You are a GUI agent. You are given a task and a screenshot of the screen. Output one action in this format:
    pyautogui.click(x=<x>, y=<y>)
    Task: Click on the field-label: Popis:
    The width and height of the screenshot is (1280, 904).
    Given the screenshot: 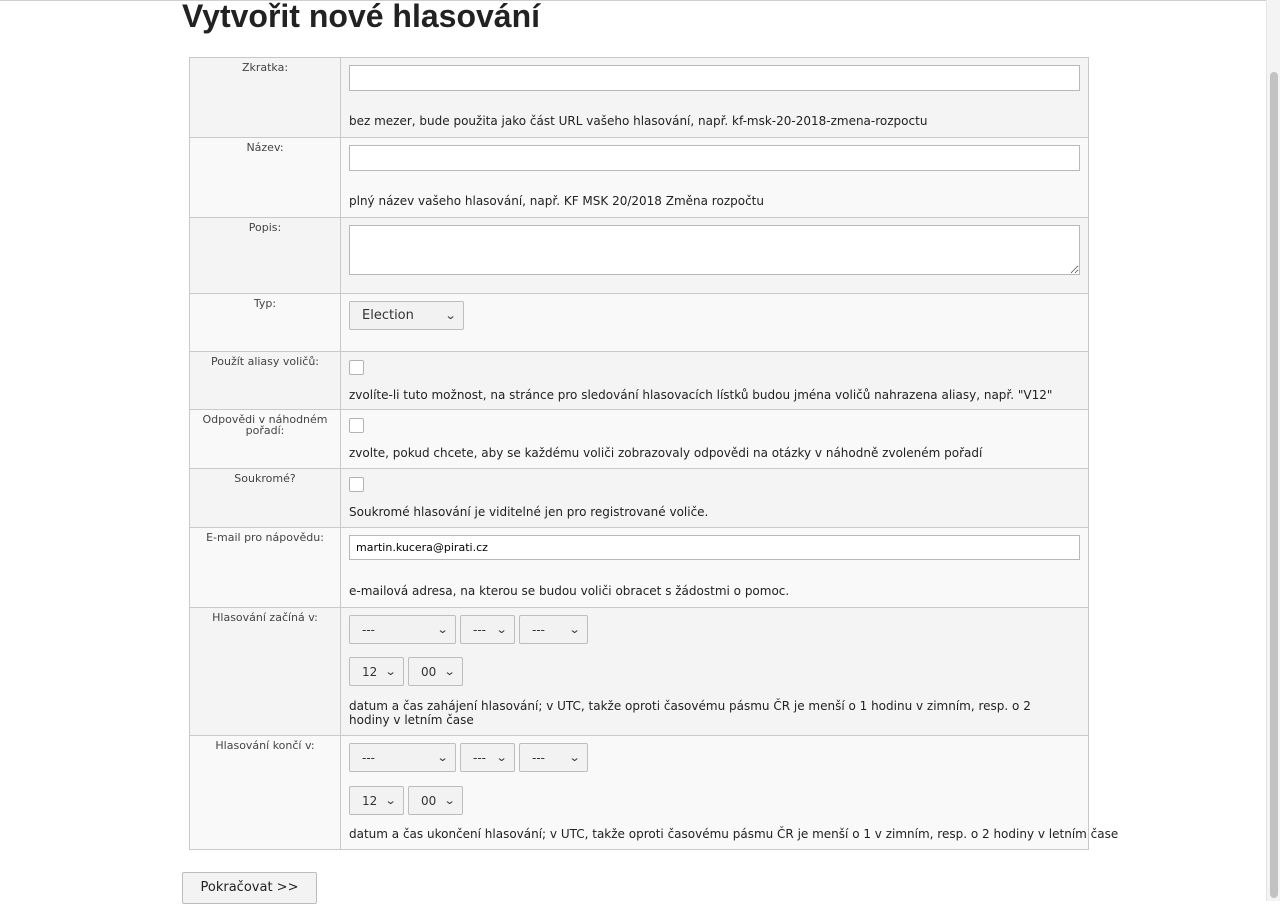 What is the action you would take?
    pyautogui.click(x=265, y=255)
    